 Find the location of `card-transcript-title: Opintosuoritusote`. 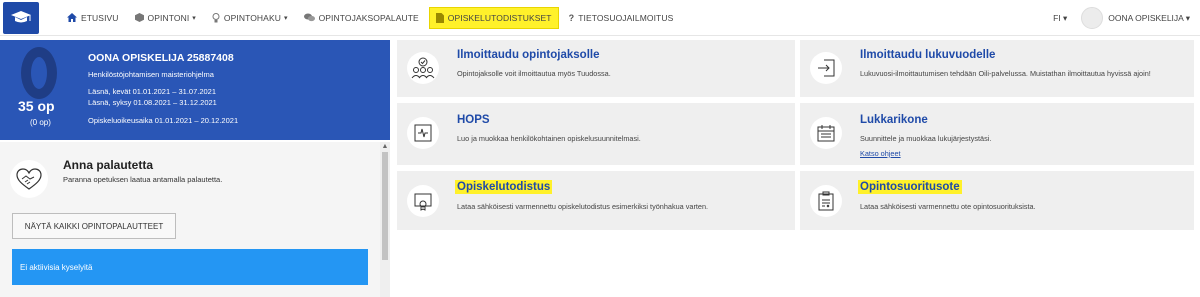

card-transcript-title: Opintosuoritusote is located at coordinates (910, 187).